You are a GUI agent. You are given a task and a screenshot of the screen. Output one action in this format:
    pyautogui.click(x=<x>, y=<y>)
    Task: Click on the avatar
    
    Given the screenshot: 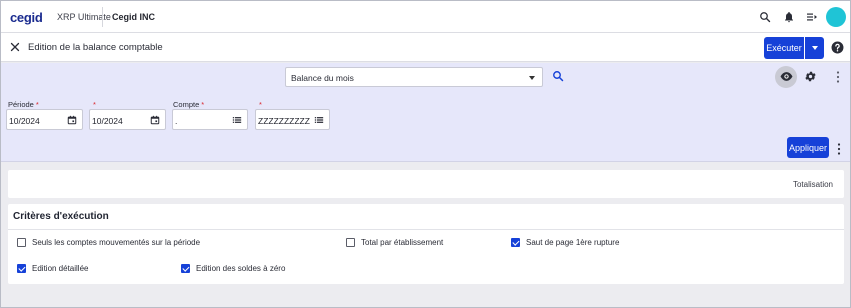 What is the action you would take?
    pyautogui.click(x=836, y=17)
    